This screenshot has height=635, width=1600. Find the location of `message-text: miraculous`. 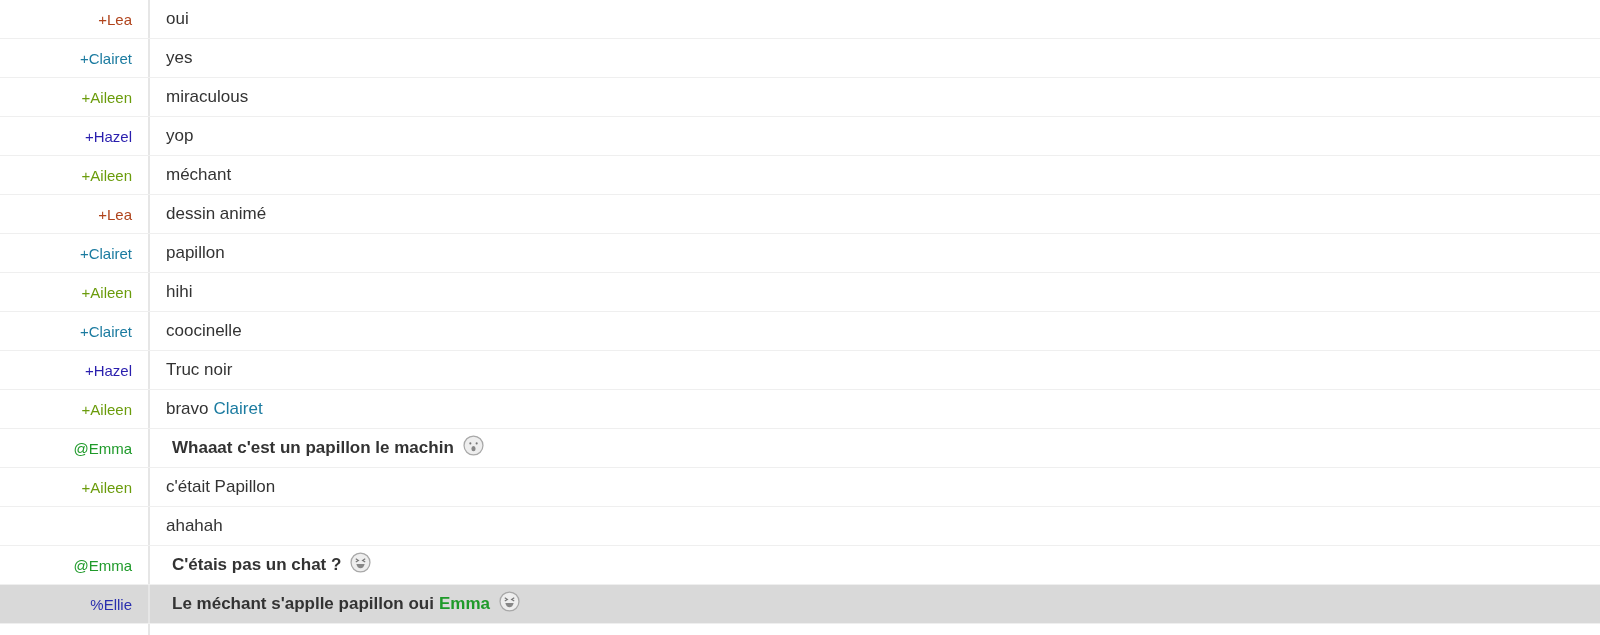

message-text: miraculous is located at coordinates (207, 97).